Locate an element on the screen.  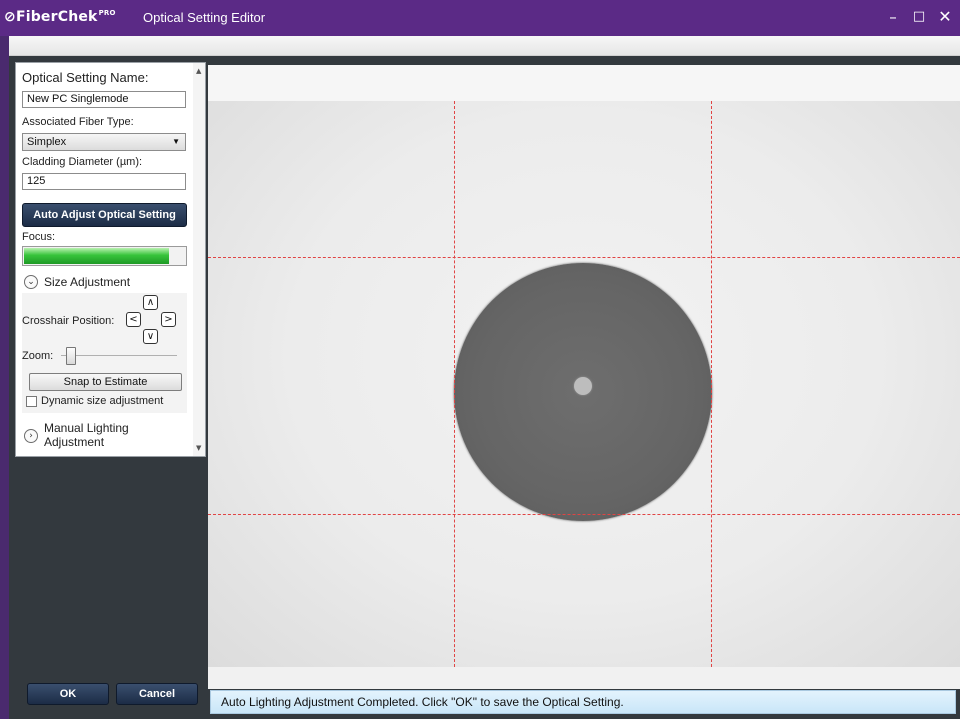
size-adjustment-toggle: Size Adjustment is located at coordinates (87, 282).